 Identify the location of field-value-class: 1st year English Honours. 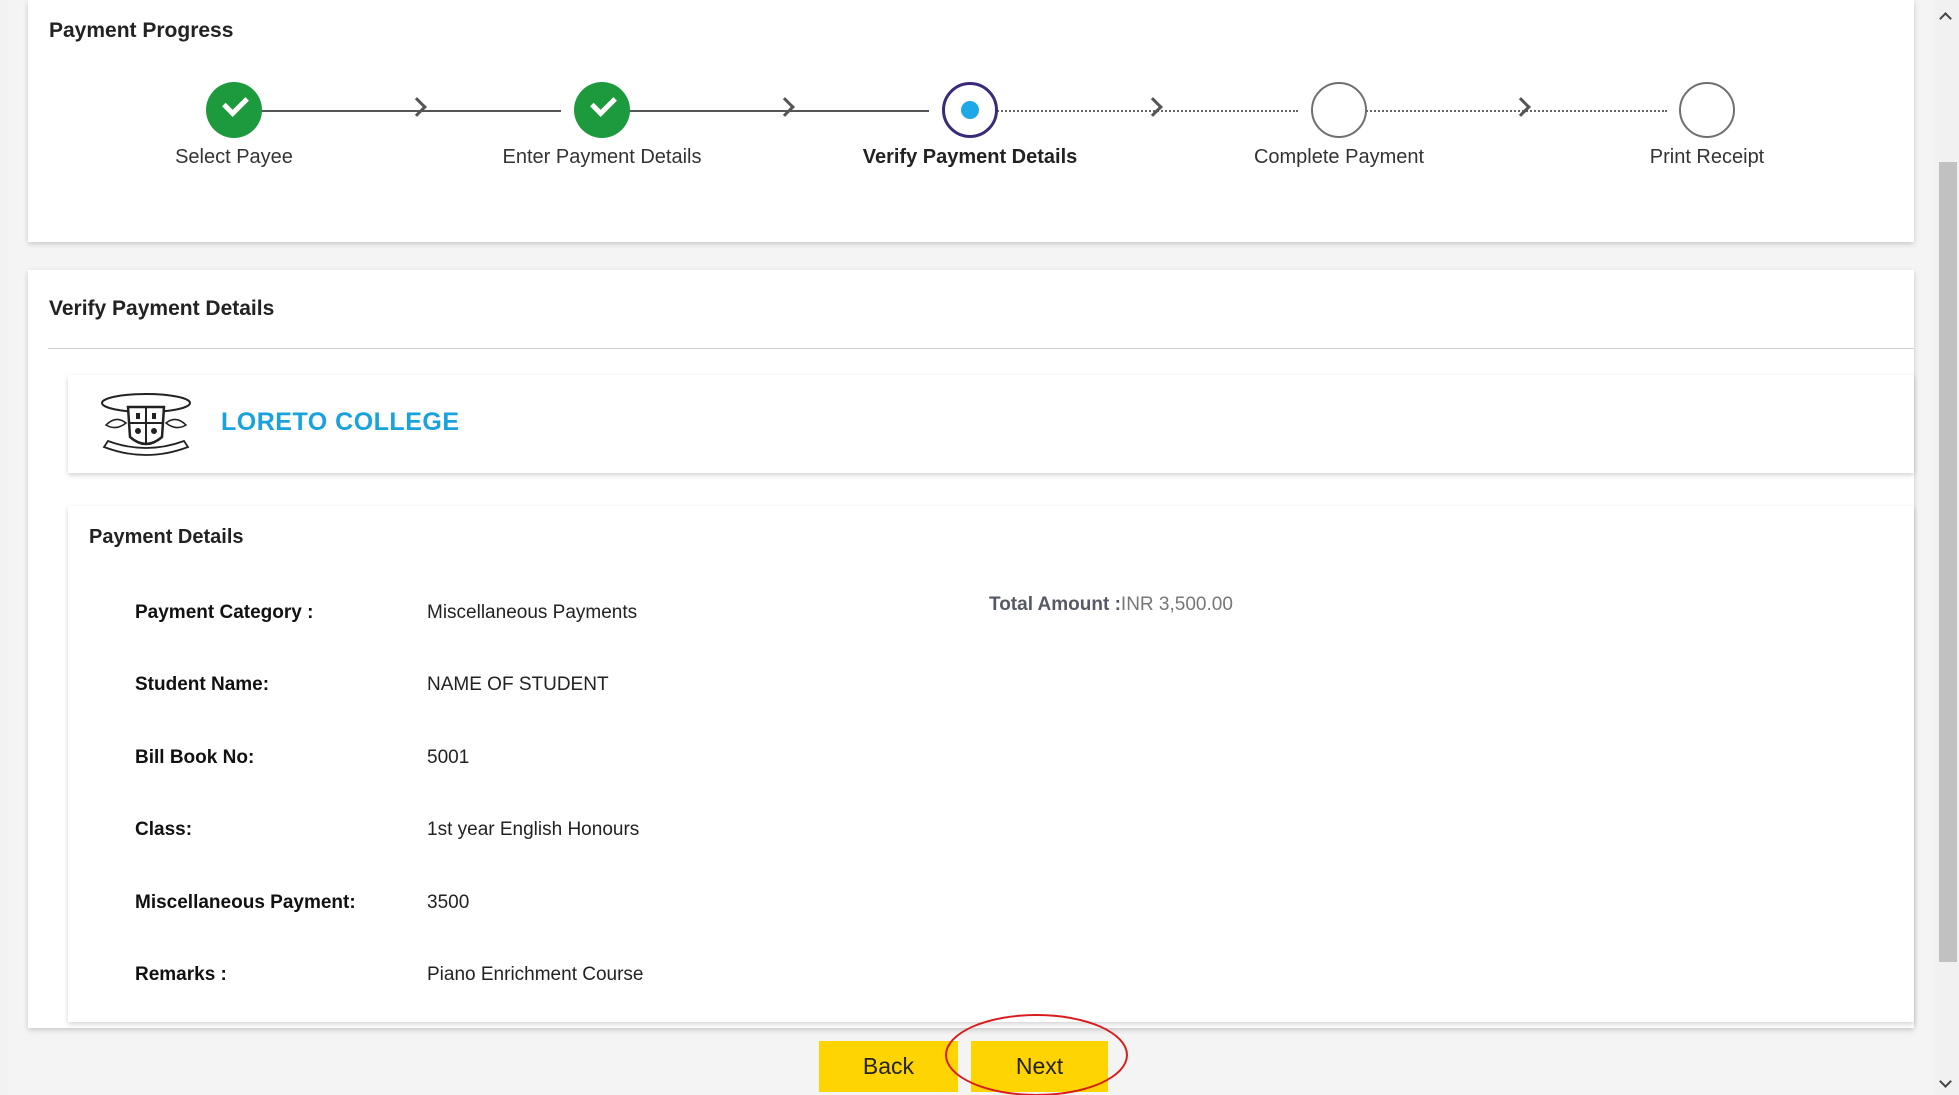
(533, 829).